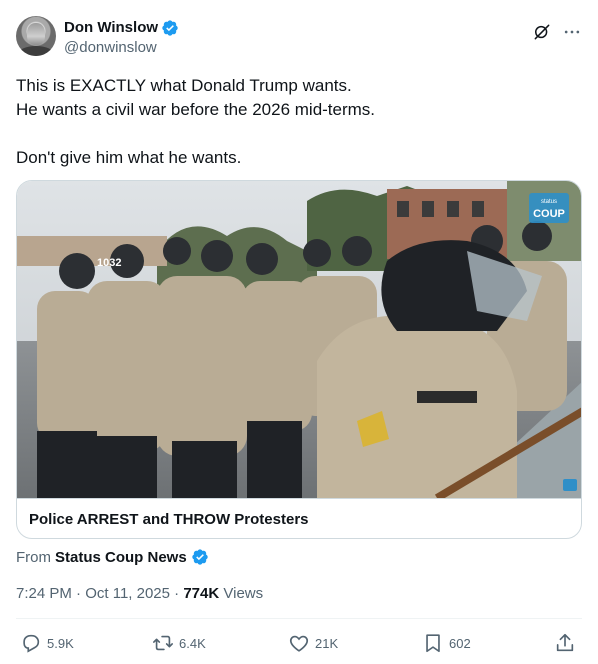 The width and height of the screenshot is (598, 664). What do you see at coordinates (327, 643) in the screenshot?
I see `like-count: 21K` at bounding box center [327, 643].